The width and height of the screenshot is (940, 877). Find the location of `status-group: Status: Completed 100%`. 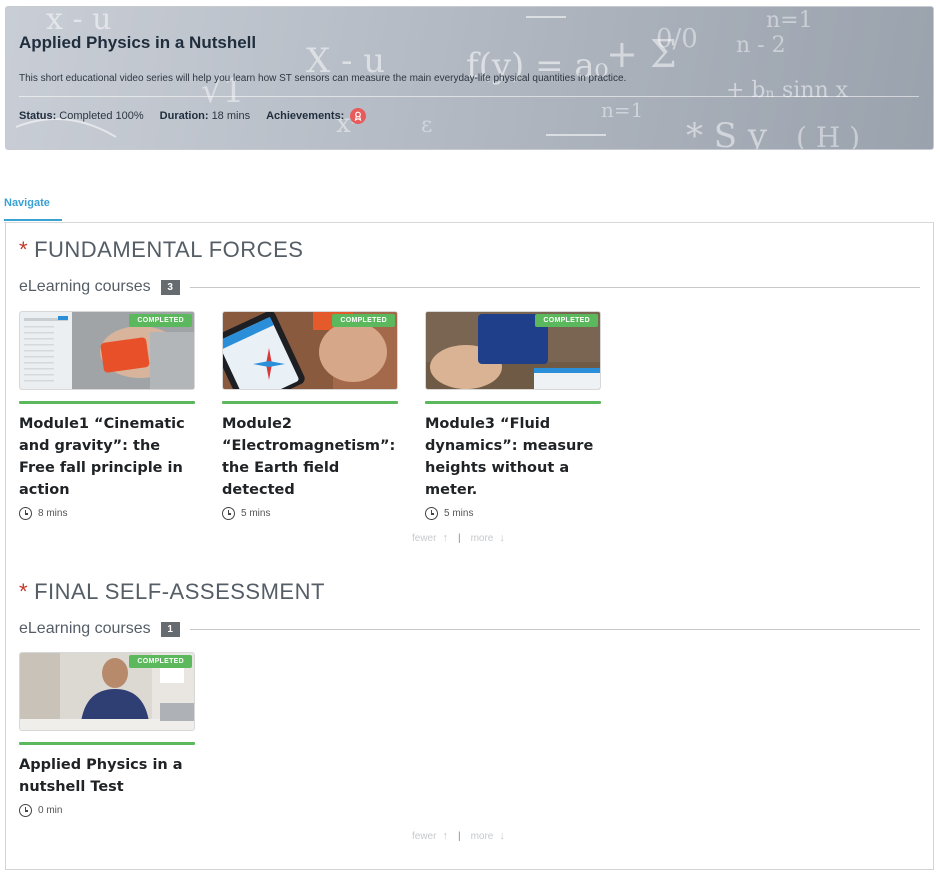

status-group: Status: Completed 100% is located at coordinates (81, 116).